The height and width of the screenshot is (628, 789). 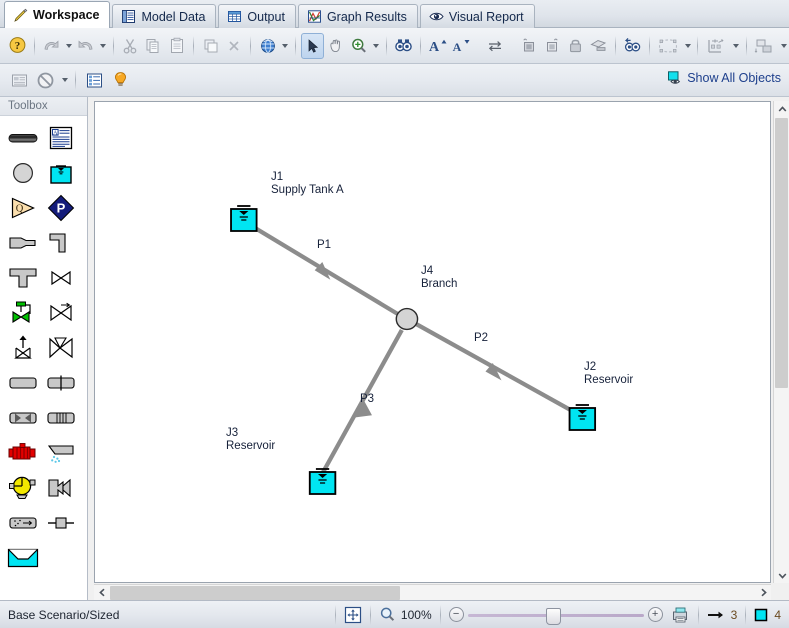 I want to click on globe-icon, so click(x=267, y=46).